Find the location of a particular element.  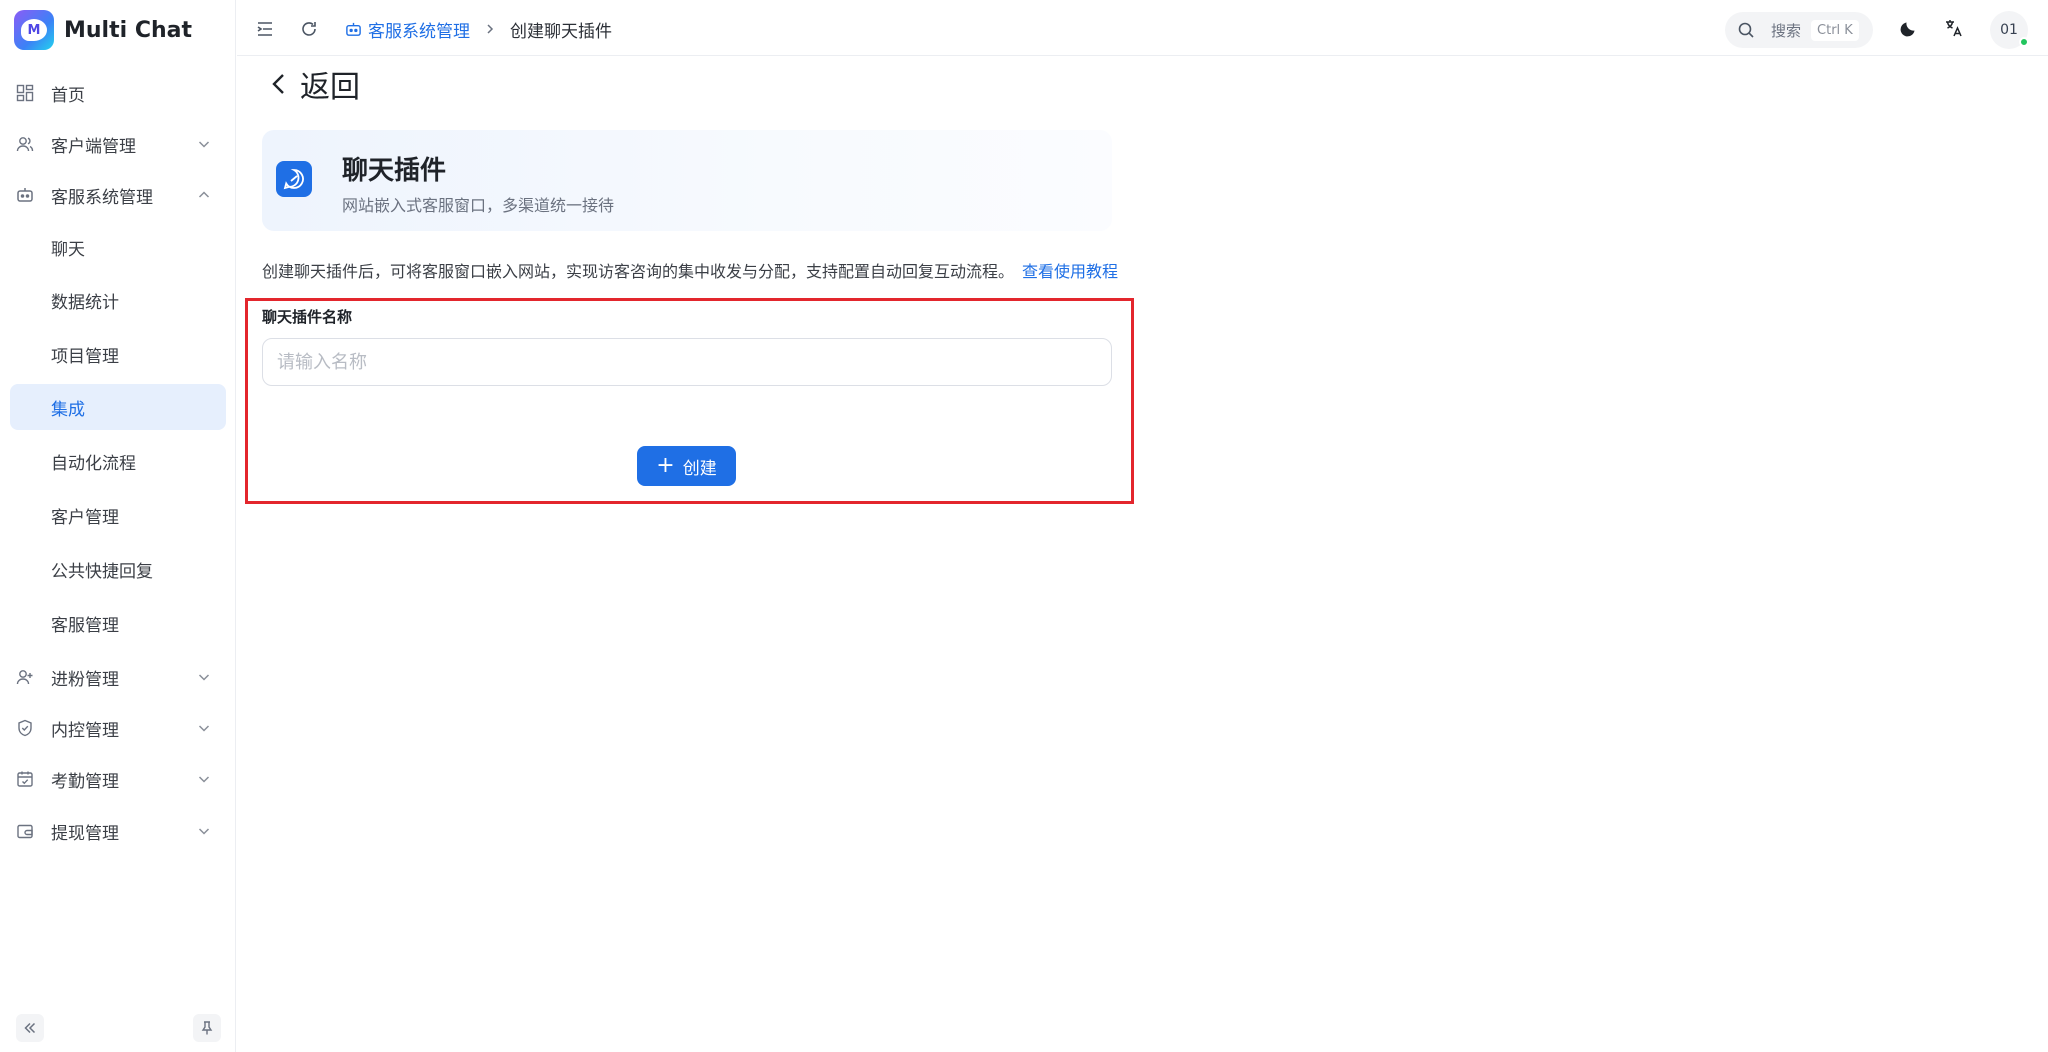

sidebar-item-attendance: 考勤管理 is located at coordinates (118, 779).